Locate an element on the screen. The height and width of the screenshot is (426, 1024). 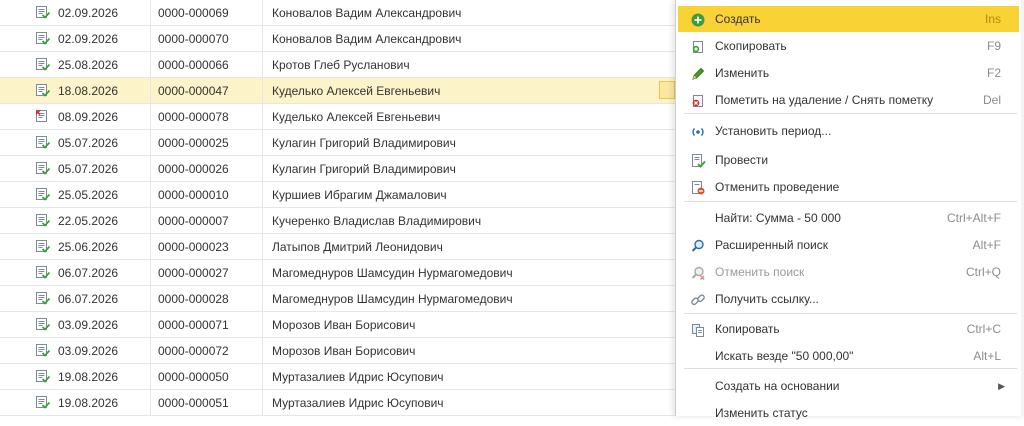
menu-item: Скопировать F9 is located at coordinates (848, 46).